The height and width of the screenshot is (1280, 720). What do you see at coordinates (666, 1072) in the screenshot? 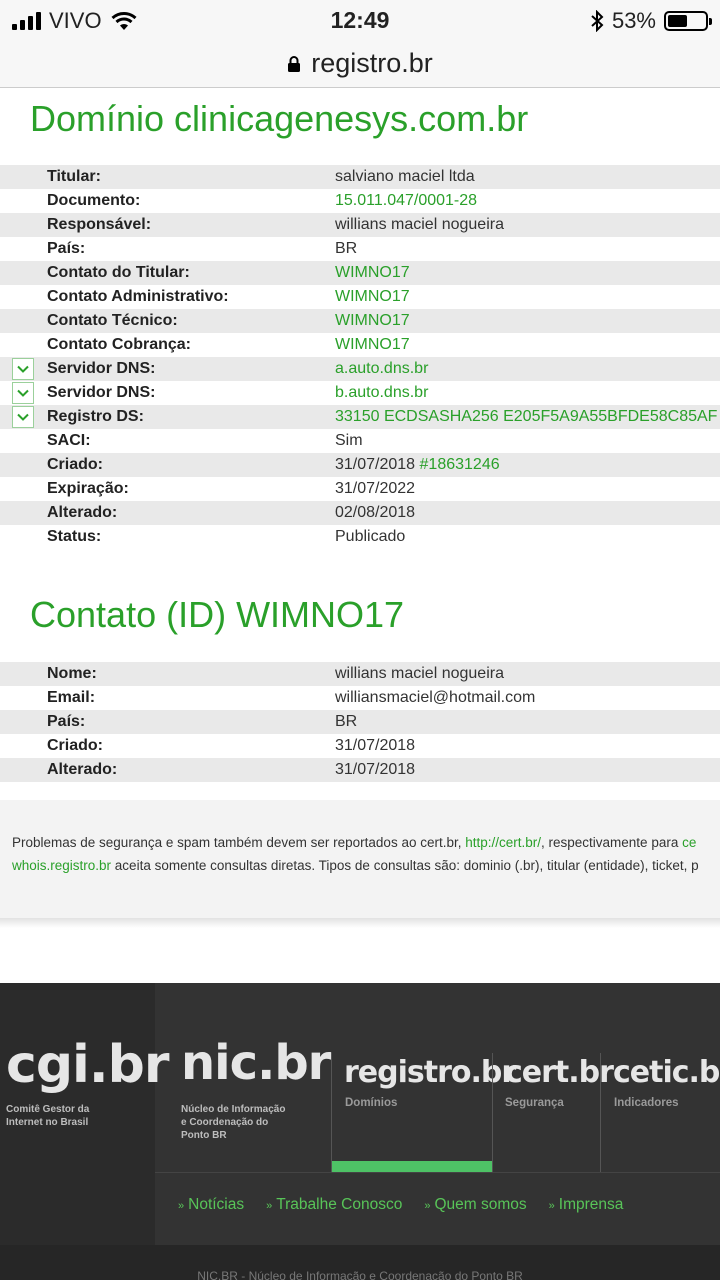
I see `cetic-logo: cetic.br` at bounding box center [666, 1072].